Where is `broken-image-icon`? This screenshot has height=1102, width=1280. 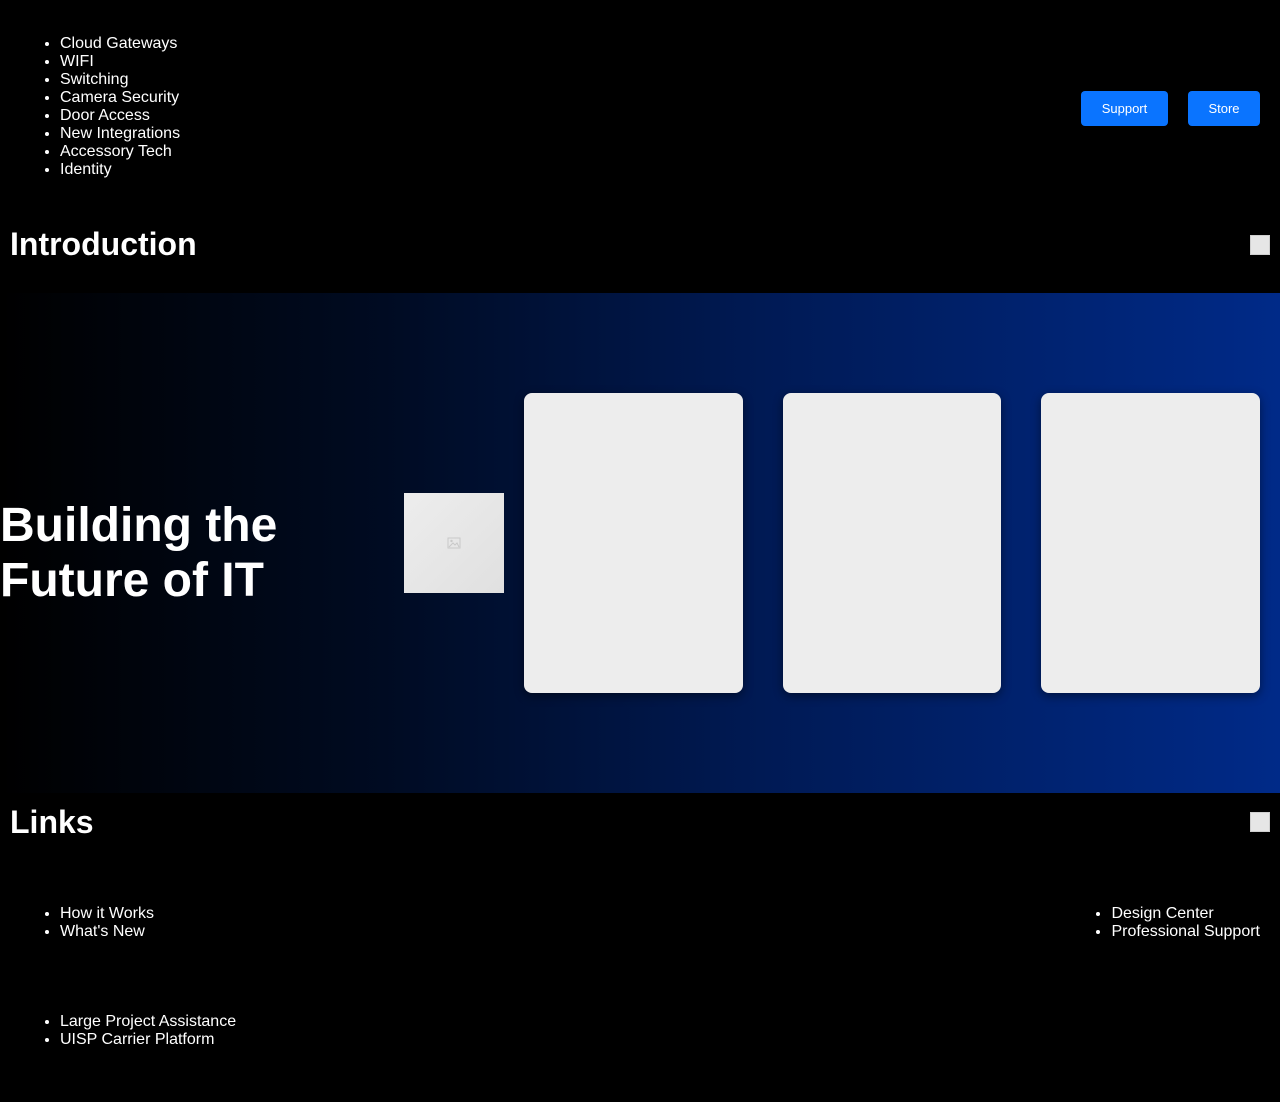 broken-image-icon is located at coordinates (454, 543).